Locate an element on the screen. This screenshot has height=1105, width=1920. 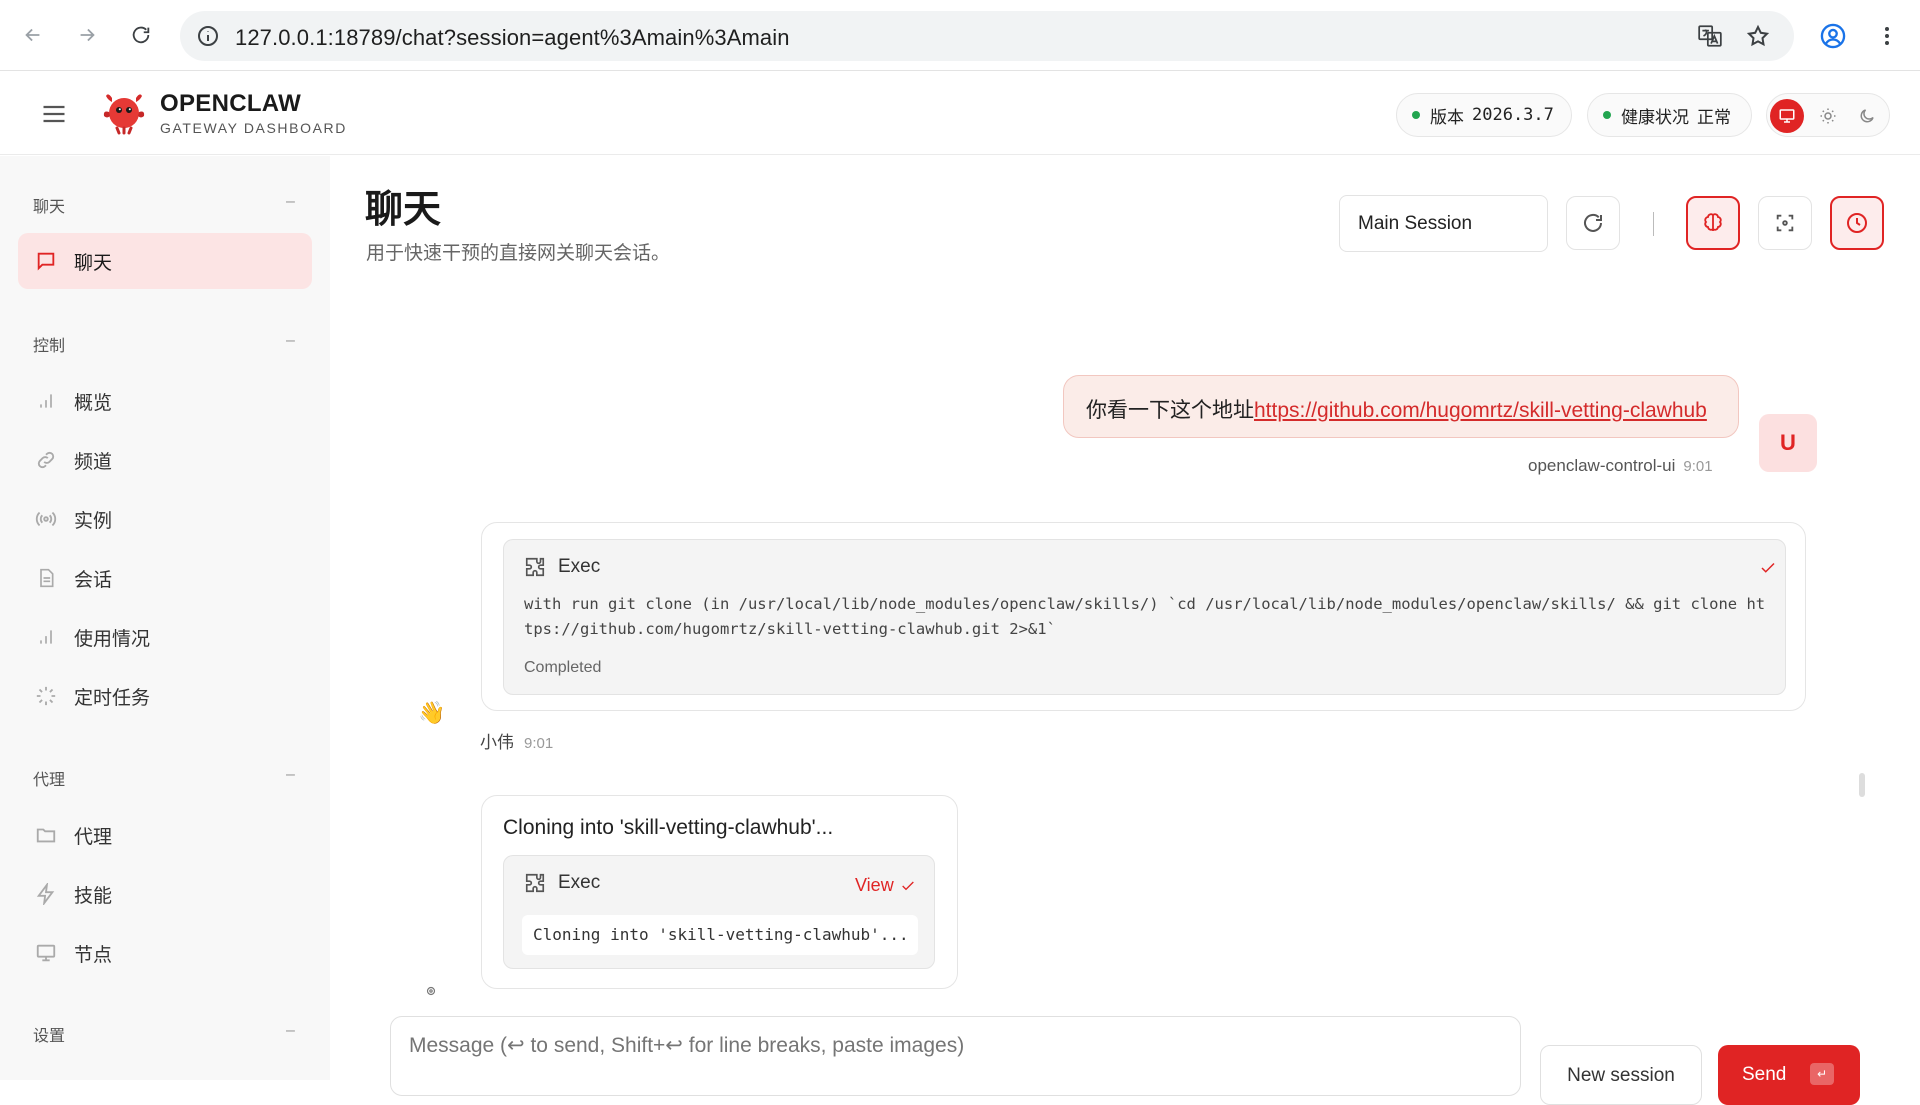
monitor-icon is located at coordinates (46, 953).